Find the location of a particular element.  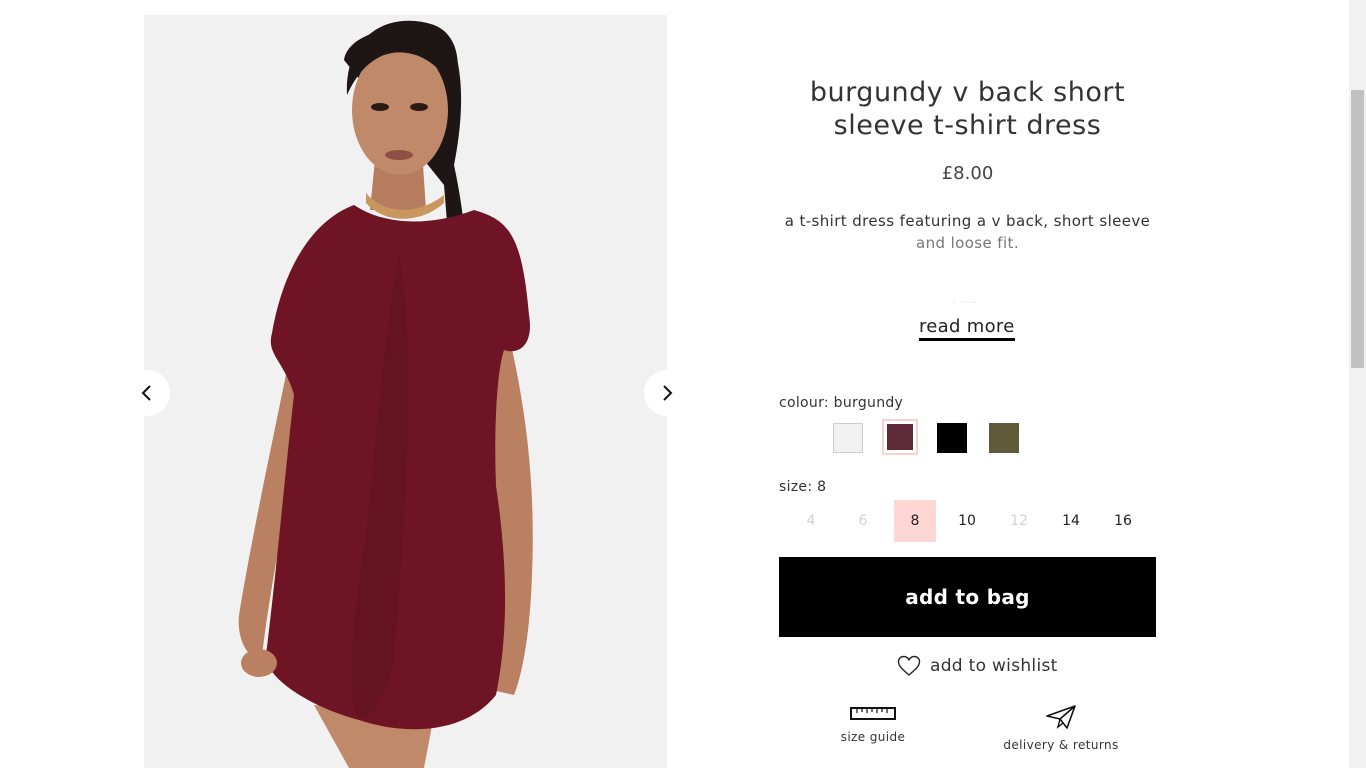

next-image-button is located at coordinates (667, 393).